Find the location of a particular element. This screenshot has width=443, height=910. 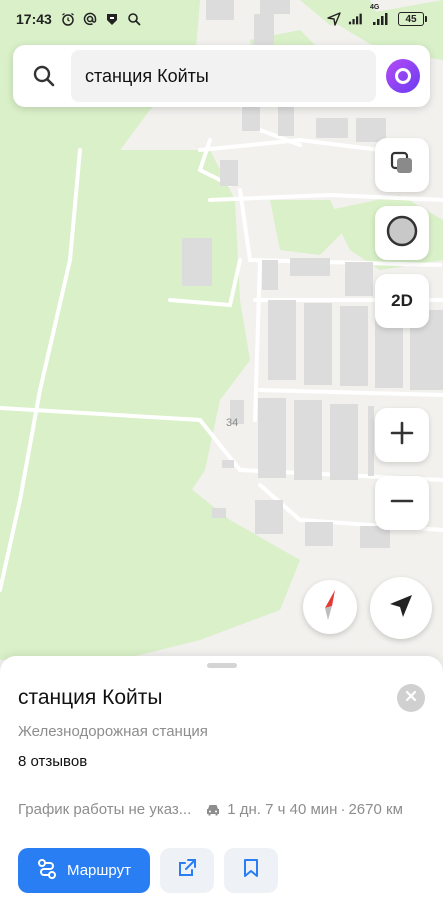

battery-level: 45 is located at coordinates (411, 19).